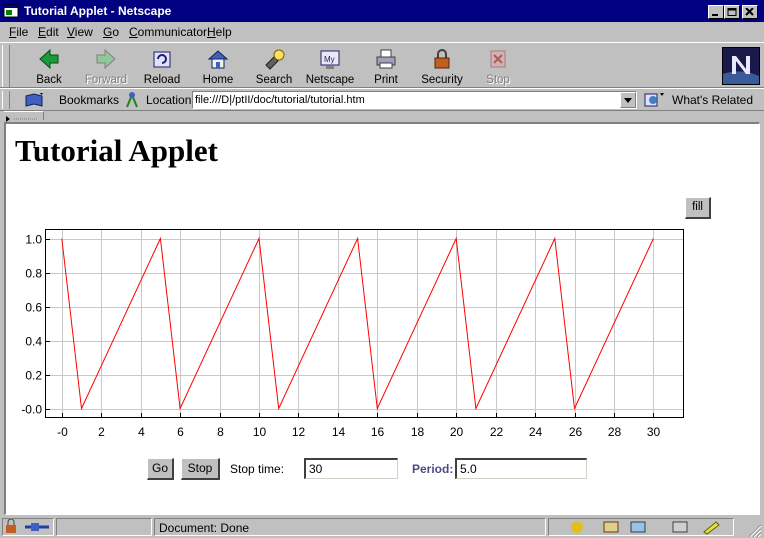 The image size is (764, 538). What do you see at coordinates (654, 100) in the screenshot?
I see `whats-related-icon` at bounding box center [654, 100].